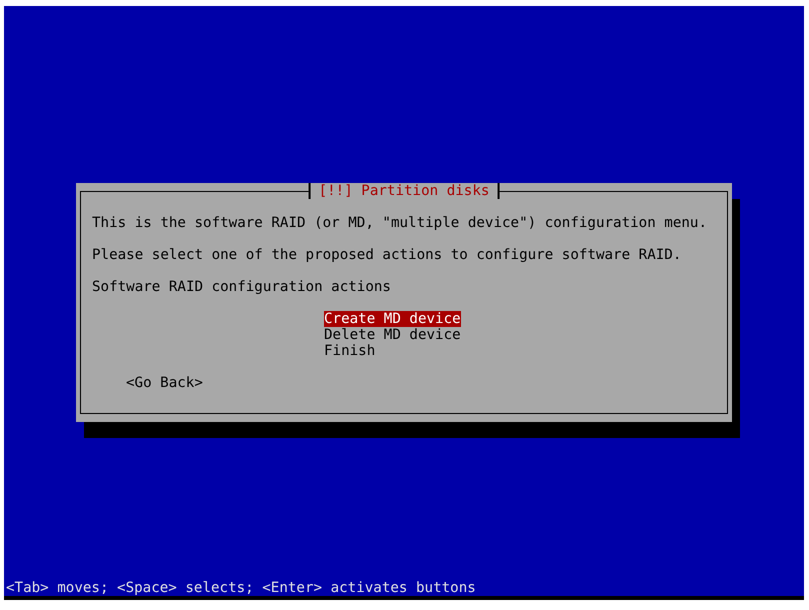 This screenshot has height=610, width=809. What do you see at coordinates (164, 383) in the screenshot?
I see `go-back-button: <Go Back>` at bounding box center [164, 383].